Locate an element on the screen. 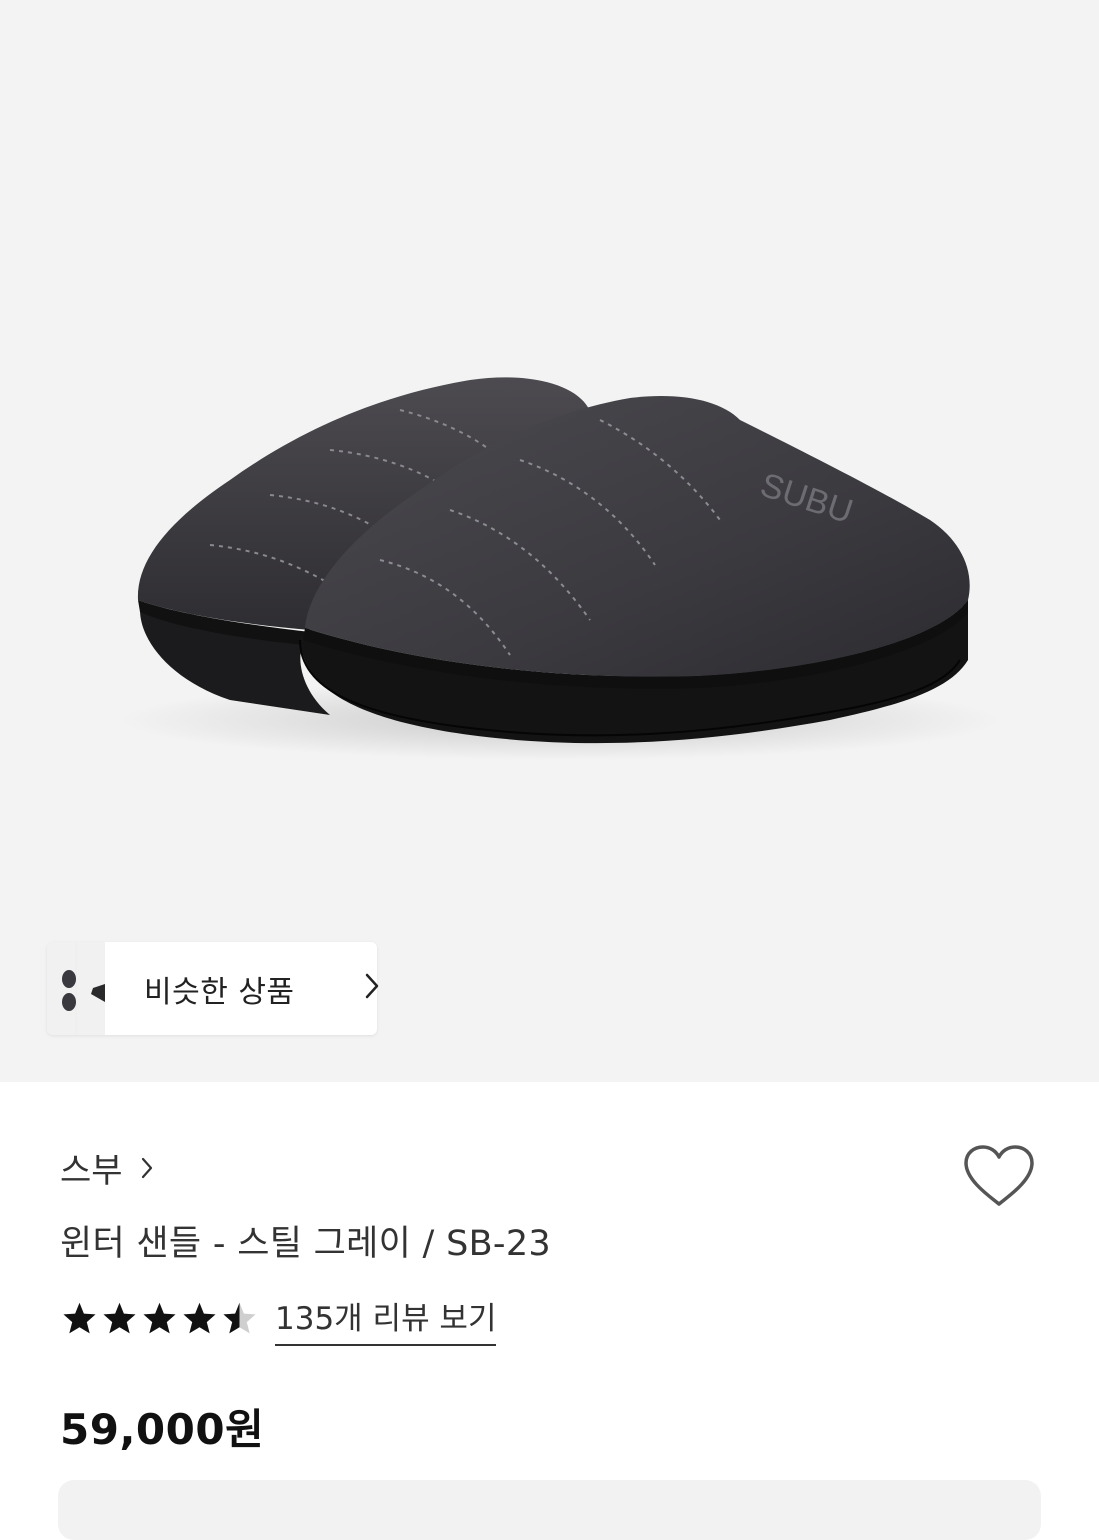 The height and width of the screenshot is (1540, 1099). similar-thumbnails is located at coordinates (76, 988).